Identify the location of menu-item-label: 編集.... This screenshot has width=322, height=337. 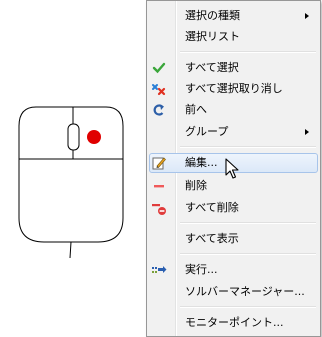
(201, 162).